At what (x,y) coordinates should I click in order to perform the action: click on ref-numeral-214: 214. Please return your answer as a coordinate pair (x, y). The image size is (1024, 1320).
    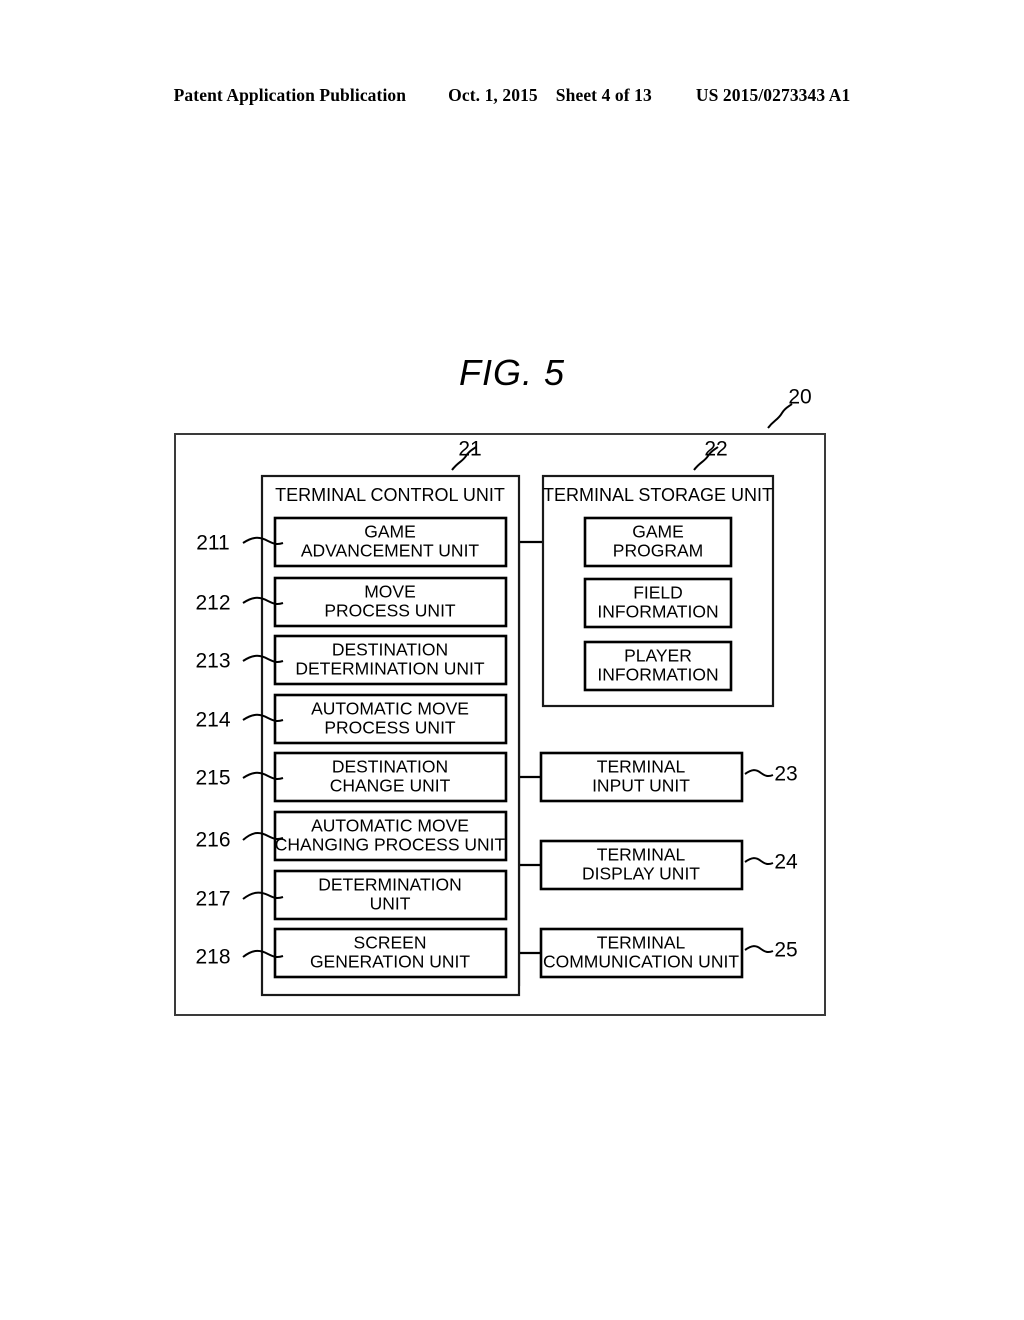
    Looking at the image, I should click on (212, 720).